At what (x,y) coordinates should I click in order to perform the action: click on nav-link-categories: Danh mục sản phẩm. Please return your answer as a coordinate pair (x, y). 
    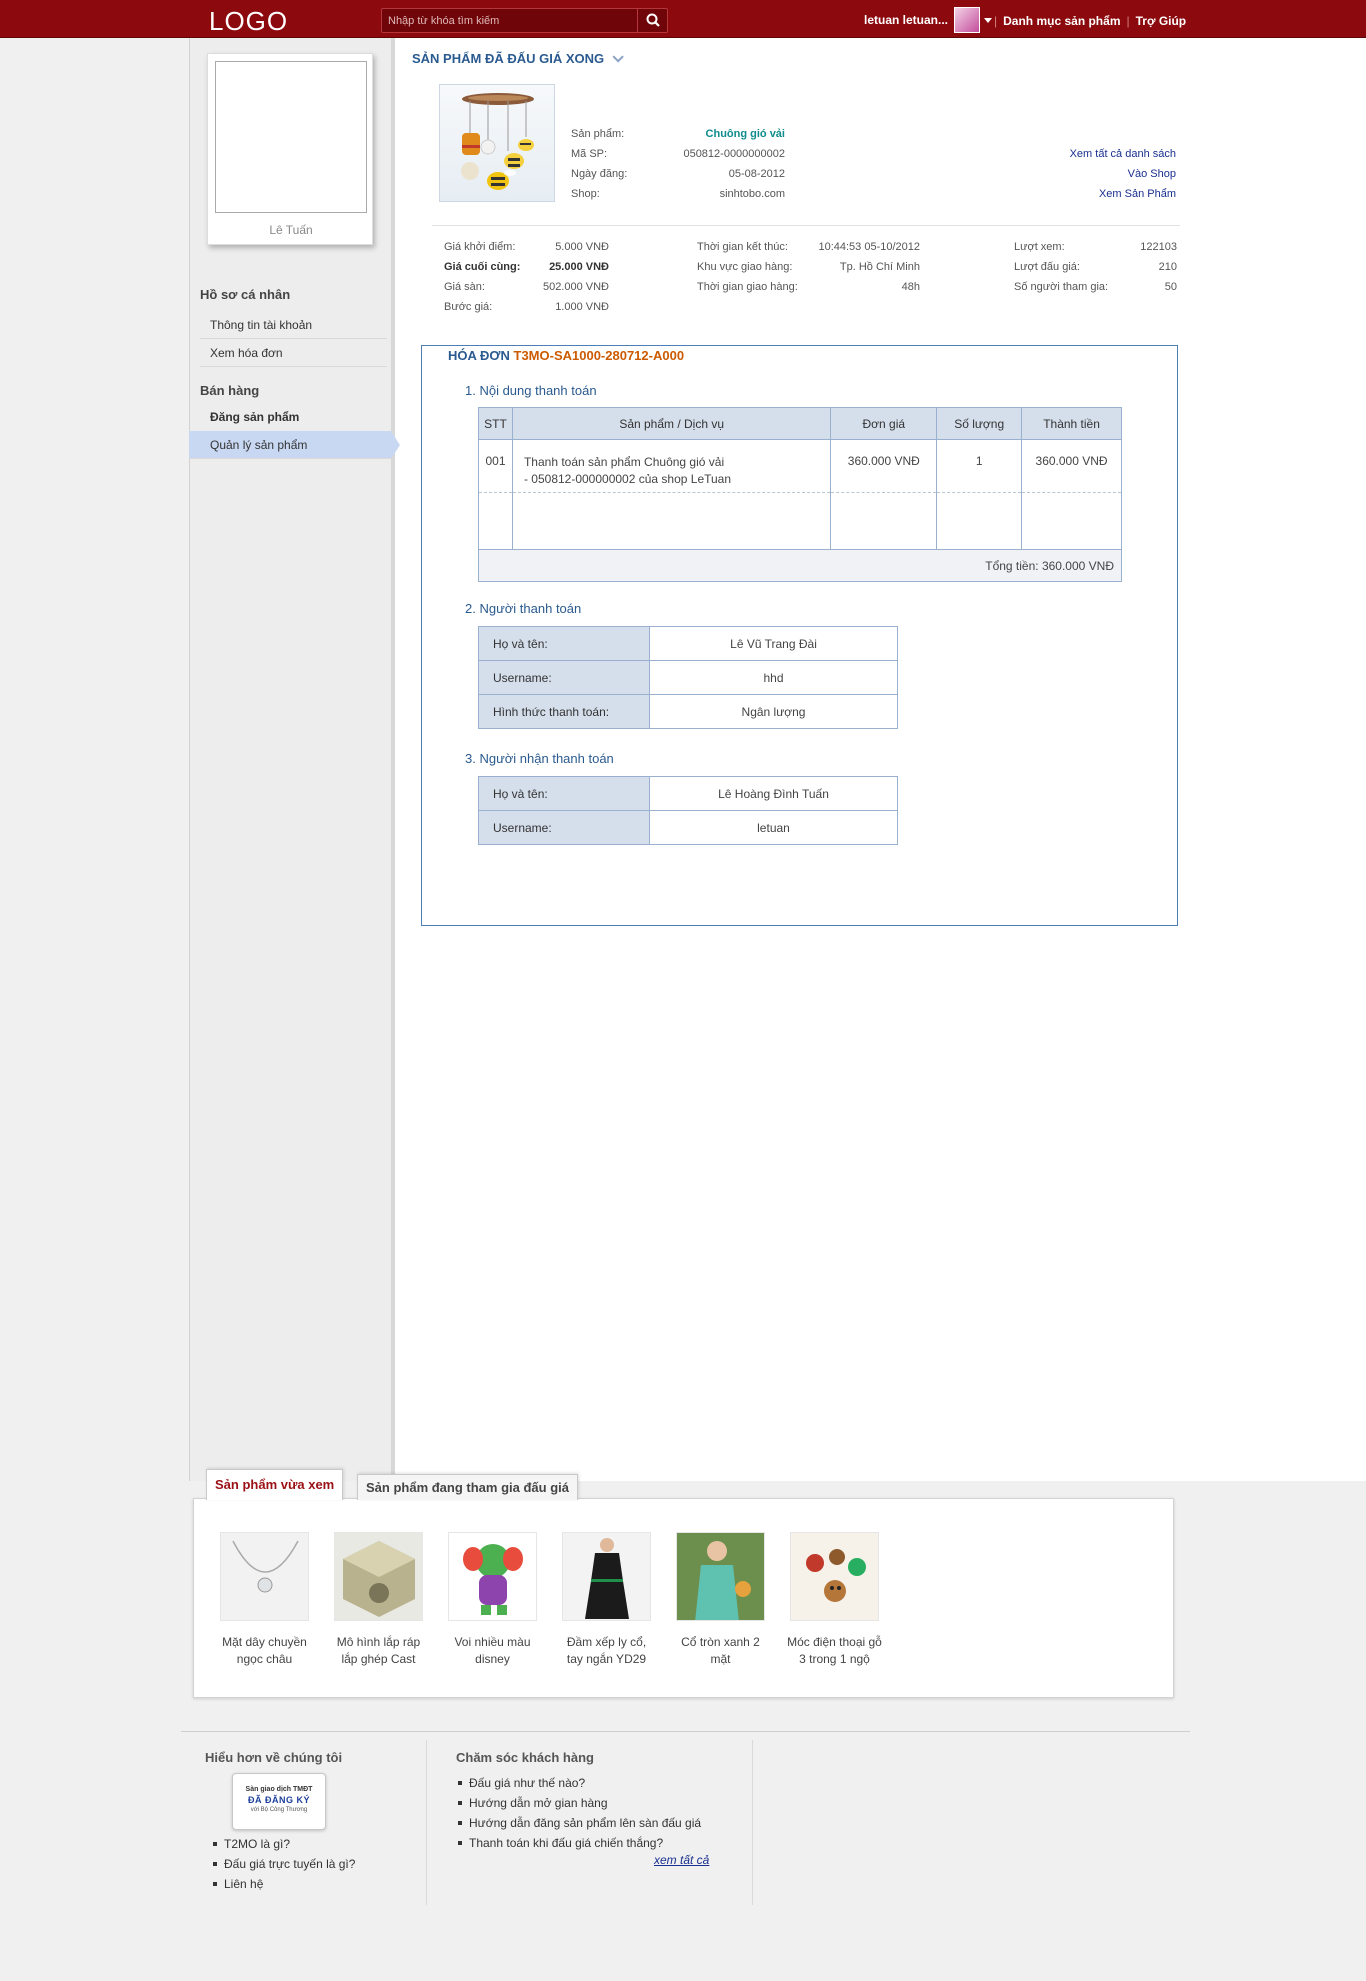
    Looking at the image, I should click on (1061, 21).